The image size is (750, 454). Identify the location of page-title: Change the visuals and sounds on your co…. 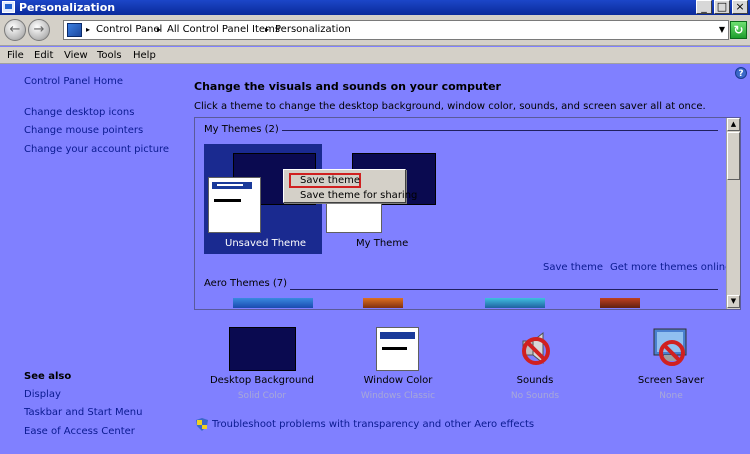
(347, 86).